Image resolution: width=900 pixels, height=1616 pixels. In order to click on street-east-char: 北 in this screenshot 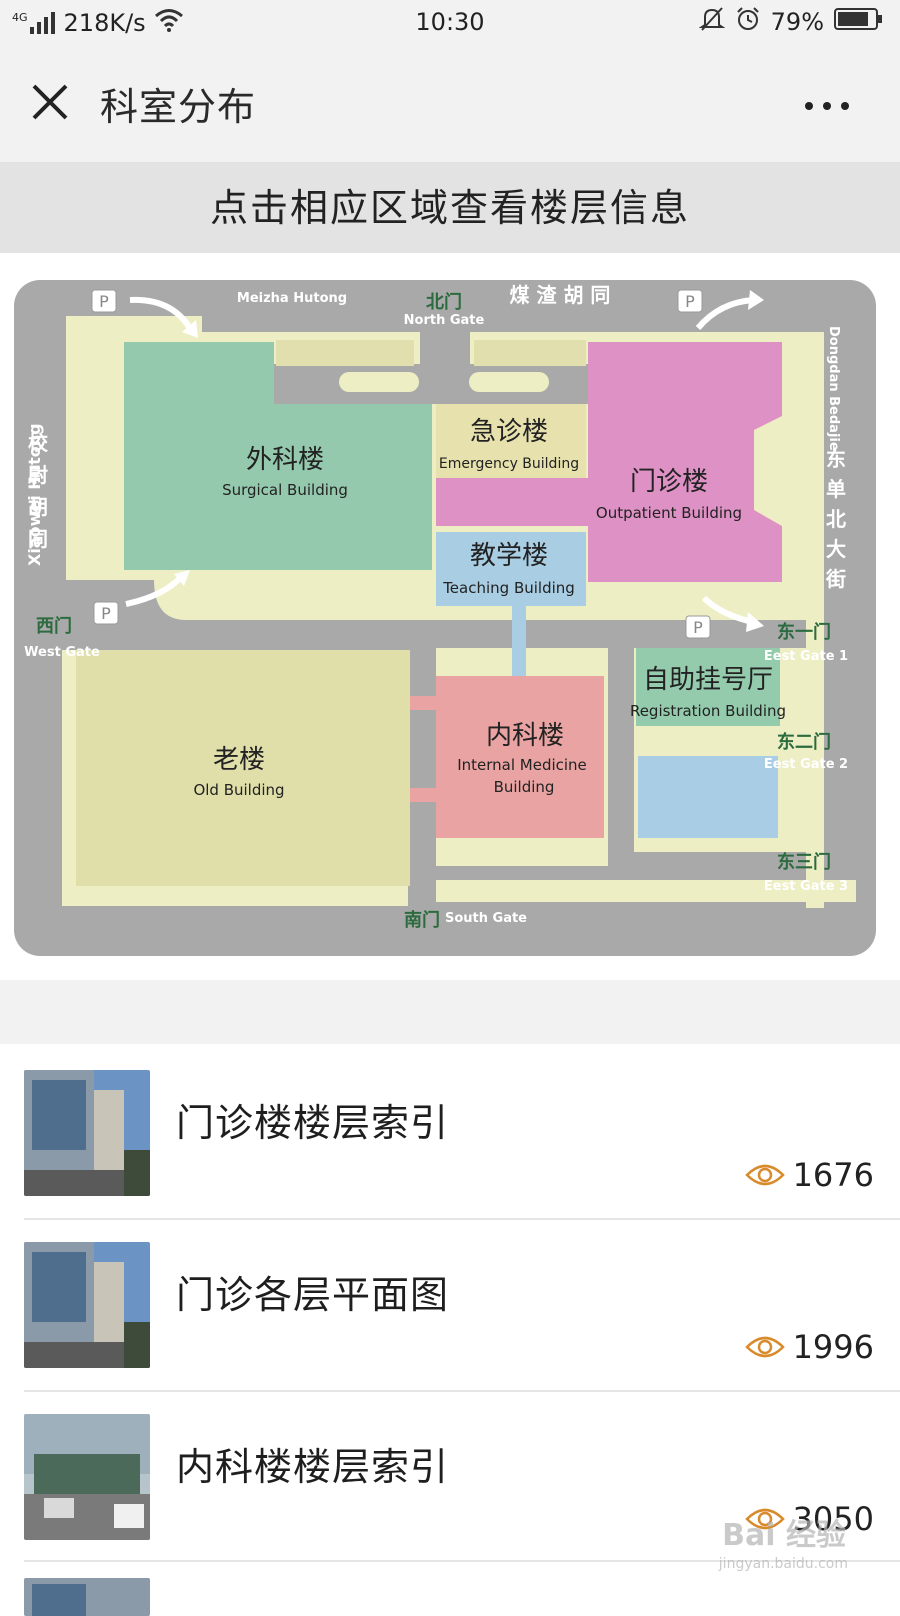, I will do `click(836, 519)`.